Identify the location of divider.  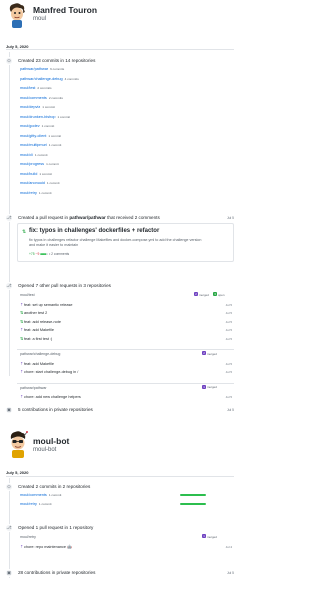
(120, 476).